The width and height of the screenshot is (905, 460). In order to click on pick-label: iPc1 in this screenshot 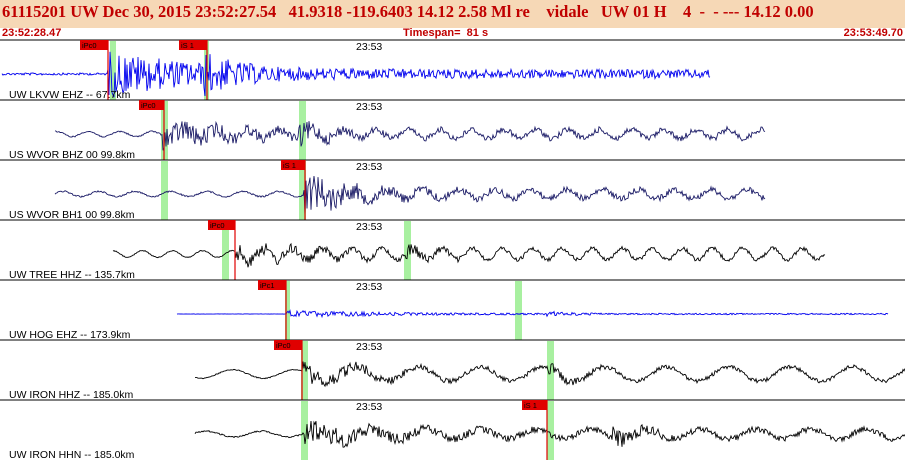, I will do `click(267, 285)`.